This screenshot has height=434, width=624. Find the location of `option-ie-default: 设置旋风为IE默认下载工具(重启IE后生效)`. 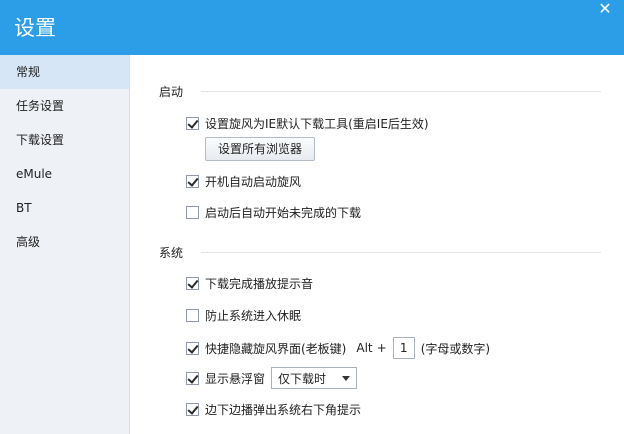

option-ie-default: 设置旋风为IE默认下载工具(重启IE后生效) is located at coordinates (307, 123).